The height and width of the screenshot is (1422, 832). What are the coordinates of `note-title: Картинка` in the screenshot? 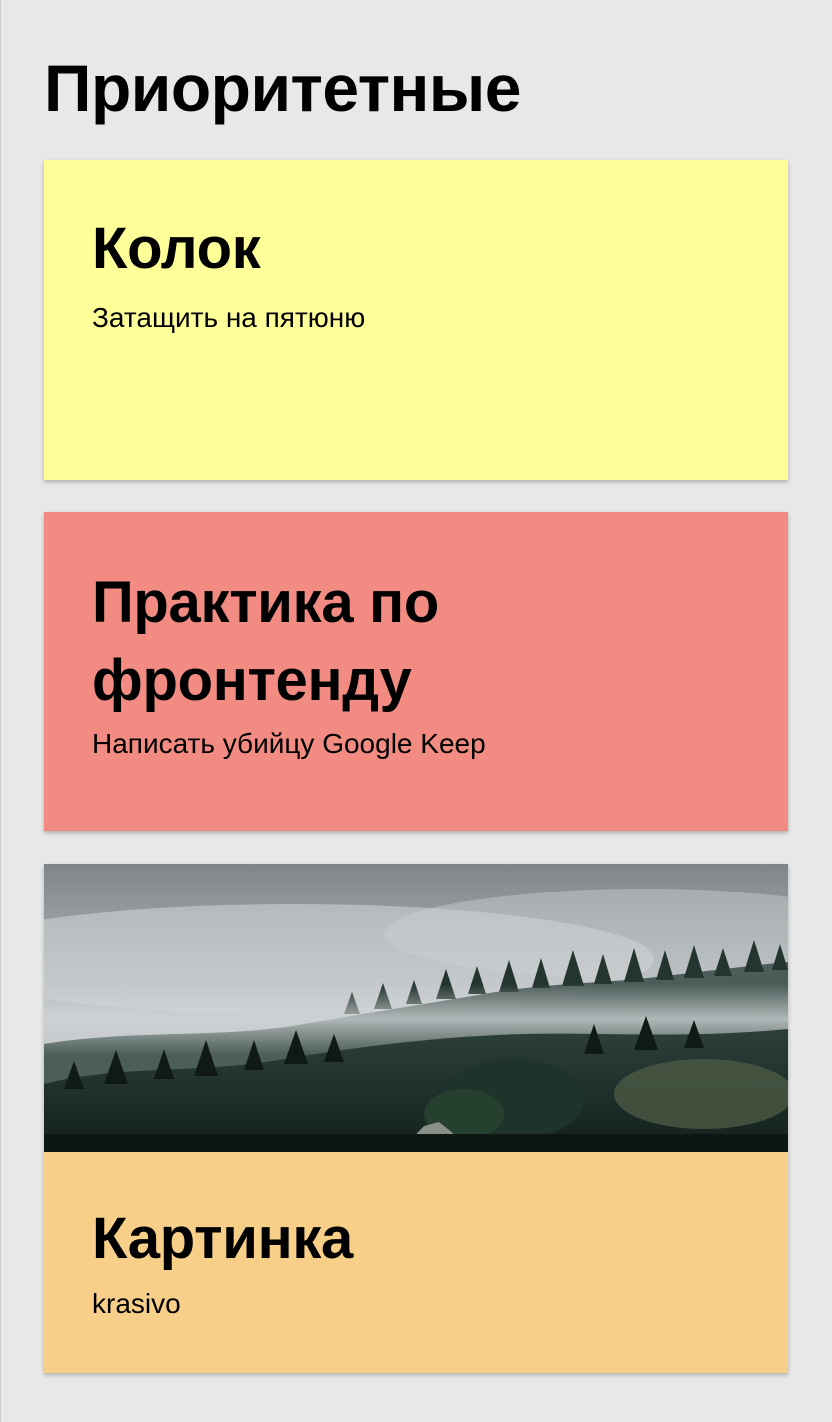 It's located at (223, 1238).